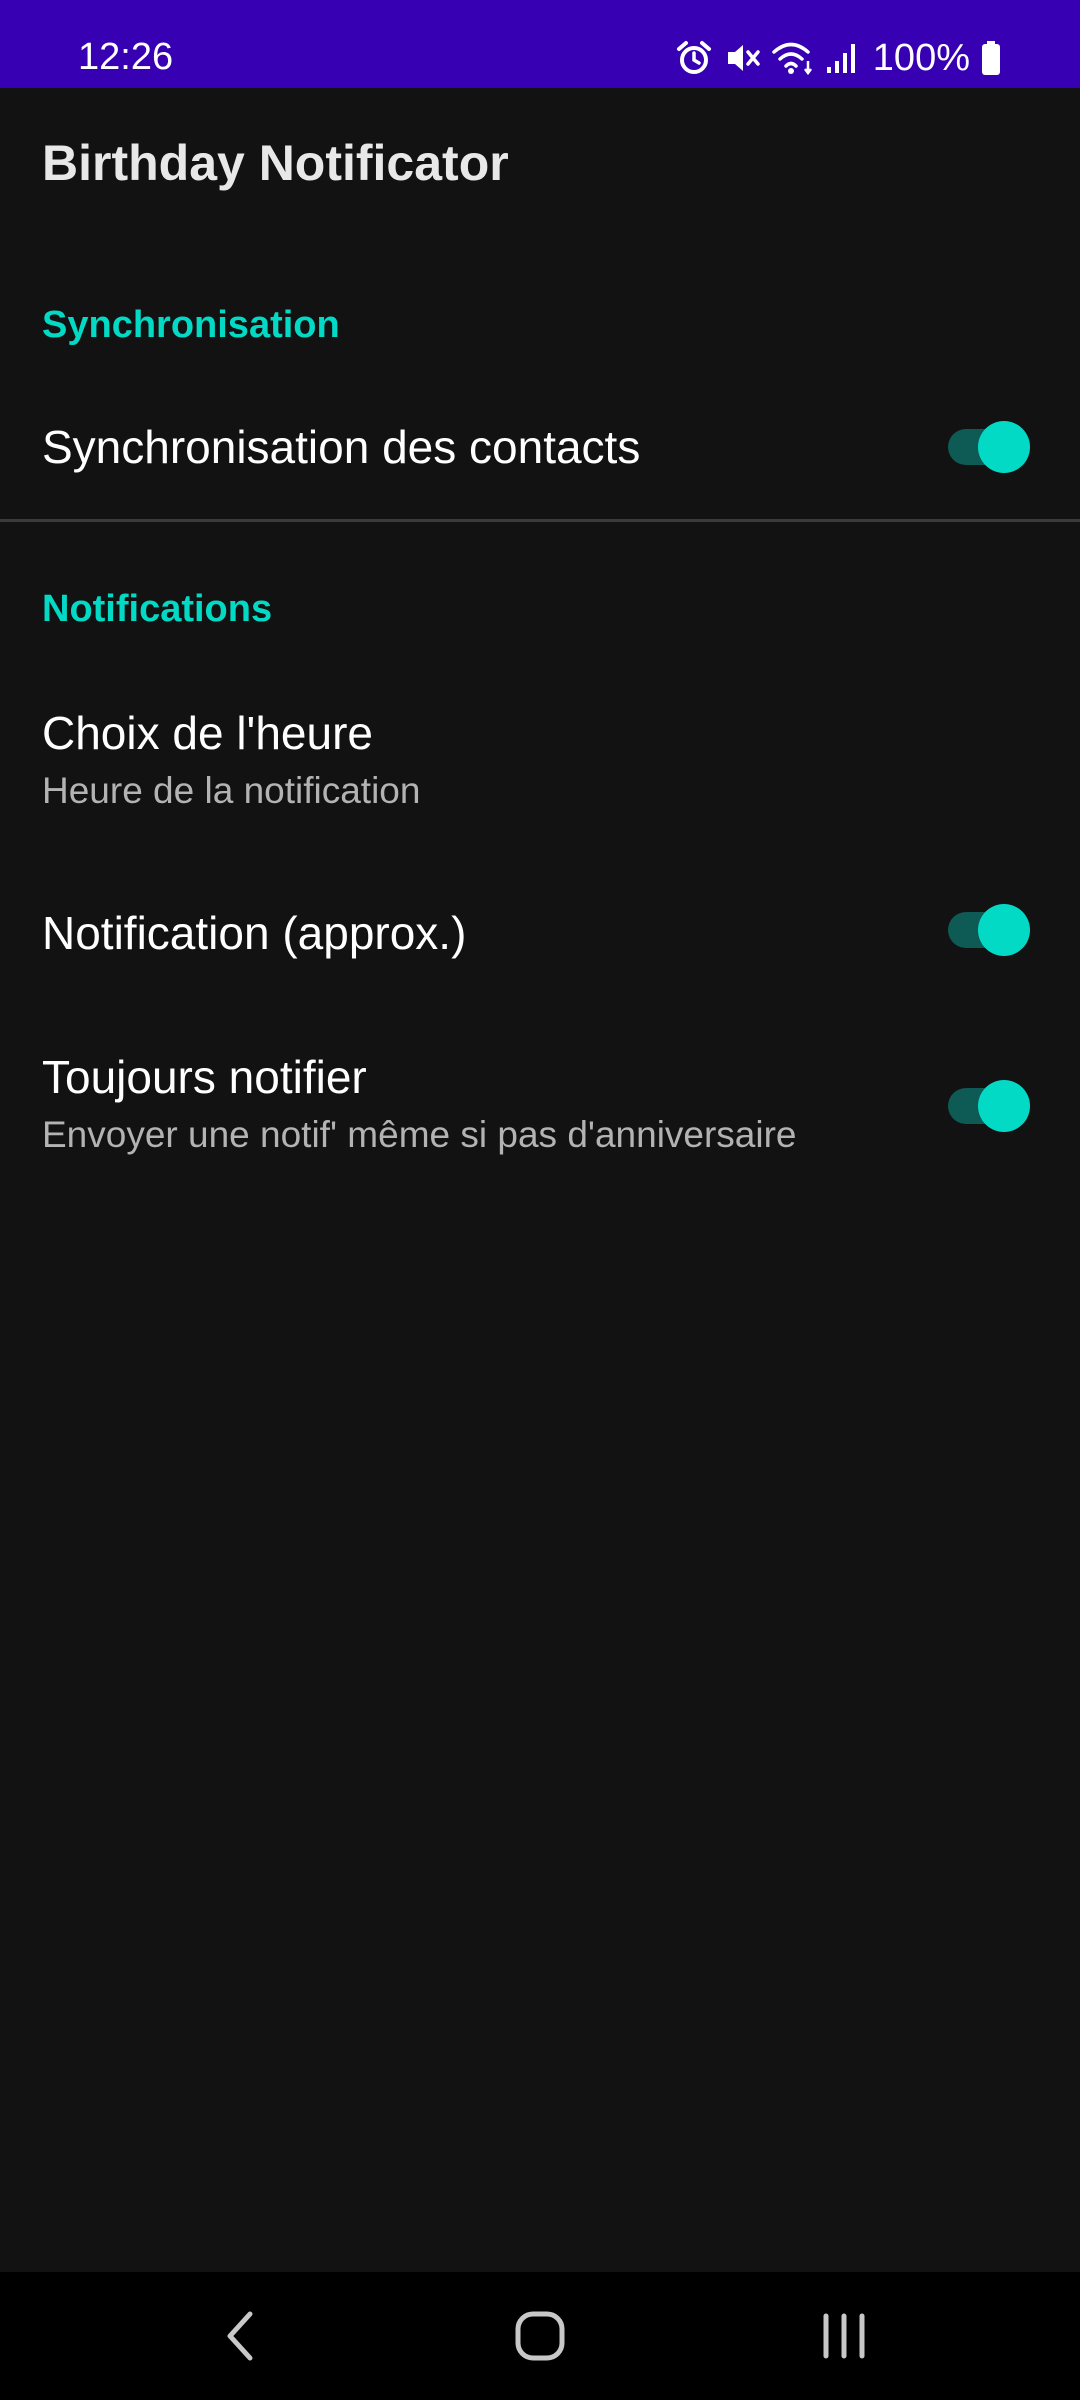 Image resolution: width=1080 pixels, height=2400 pixels. I want to click on wifi-icon, so click(793, 58).